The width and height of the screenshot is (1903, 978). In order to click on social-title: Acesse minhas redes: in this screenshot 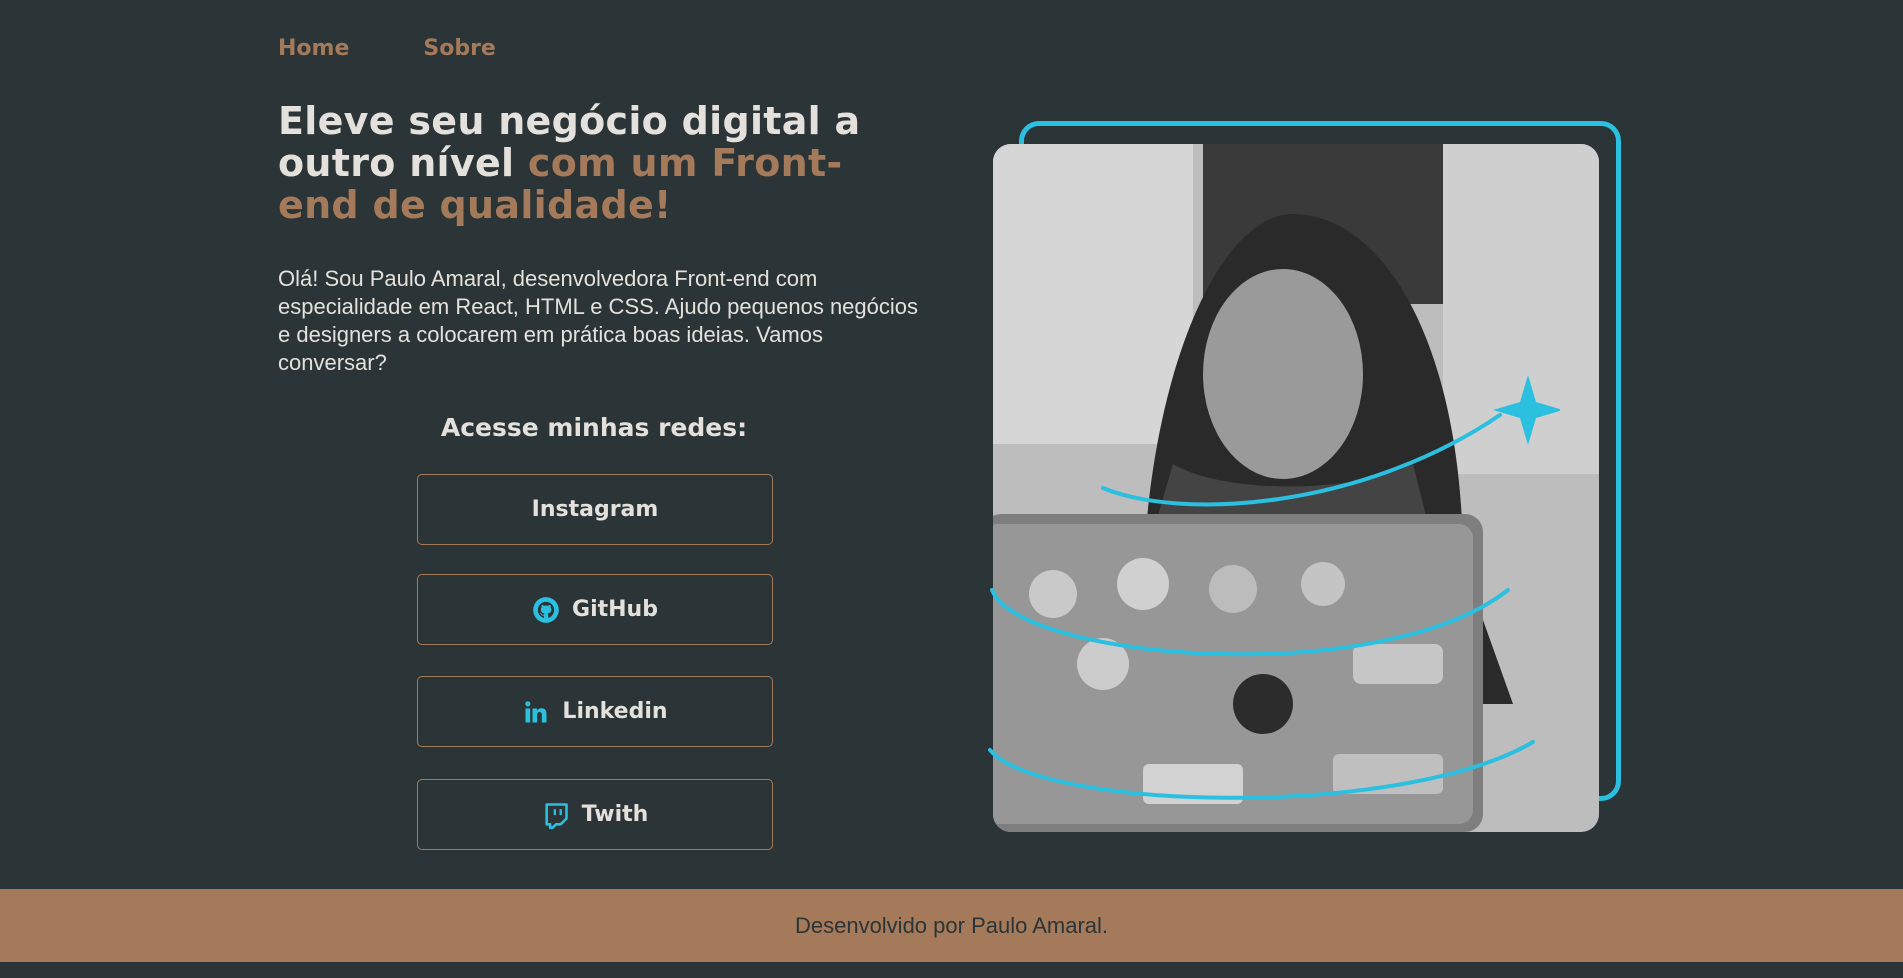, I will do `click(594, 427)`.